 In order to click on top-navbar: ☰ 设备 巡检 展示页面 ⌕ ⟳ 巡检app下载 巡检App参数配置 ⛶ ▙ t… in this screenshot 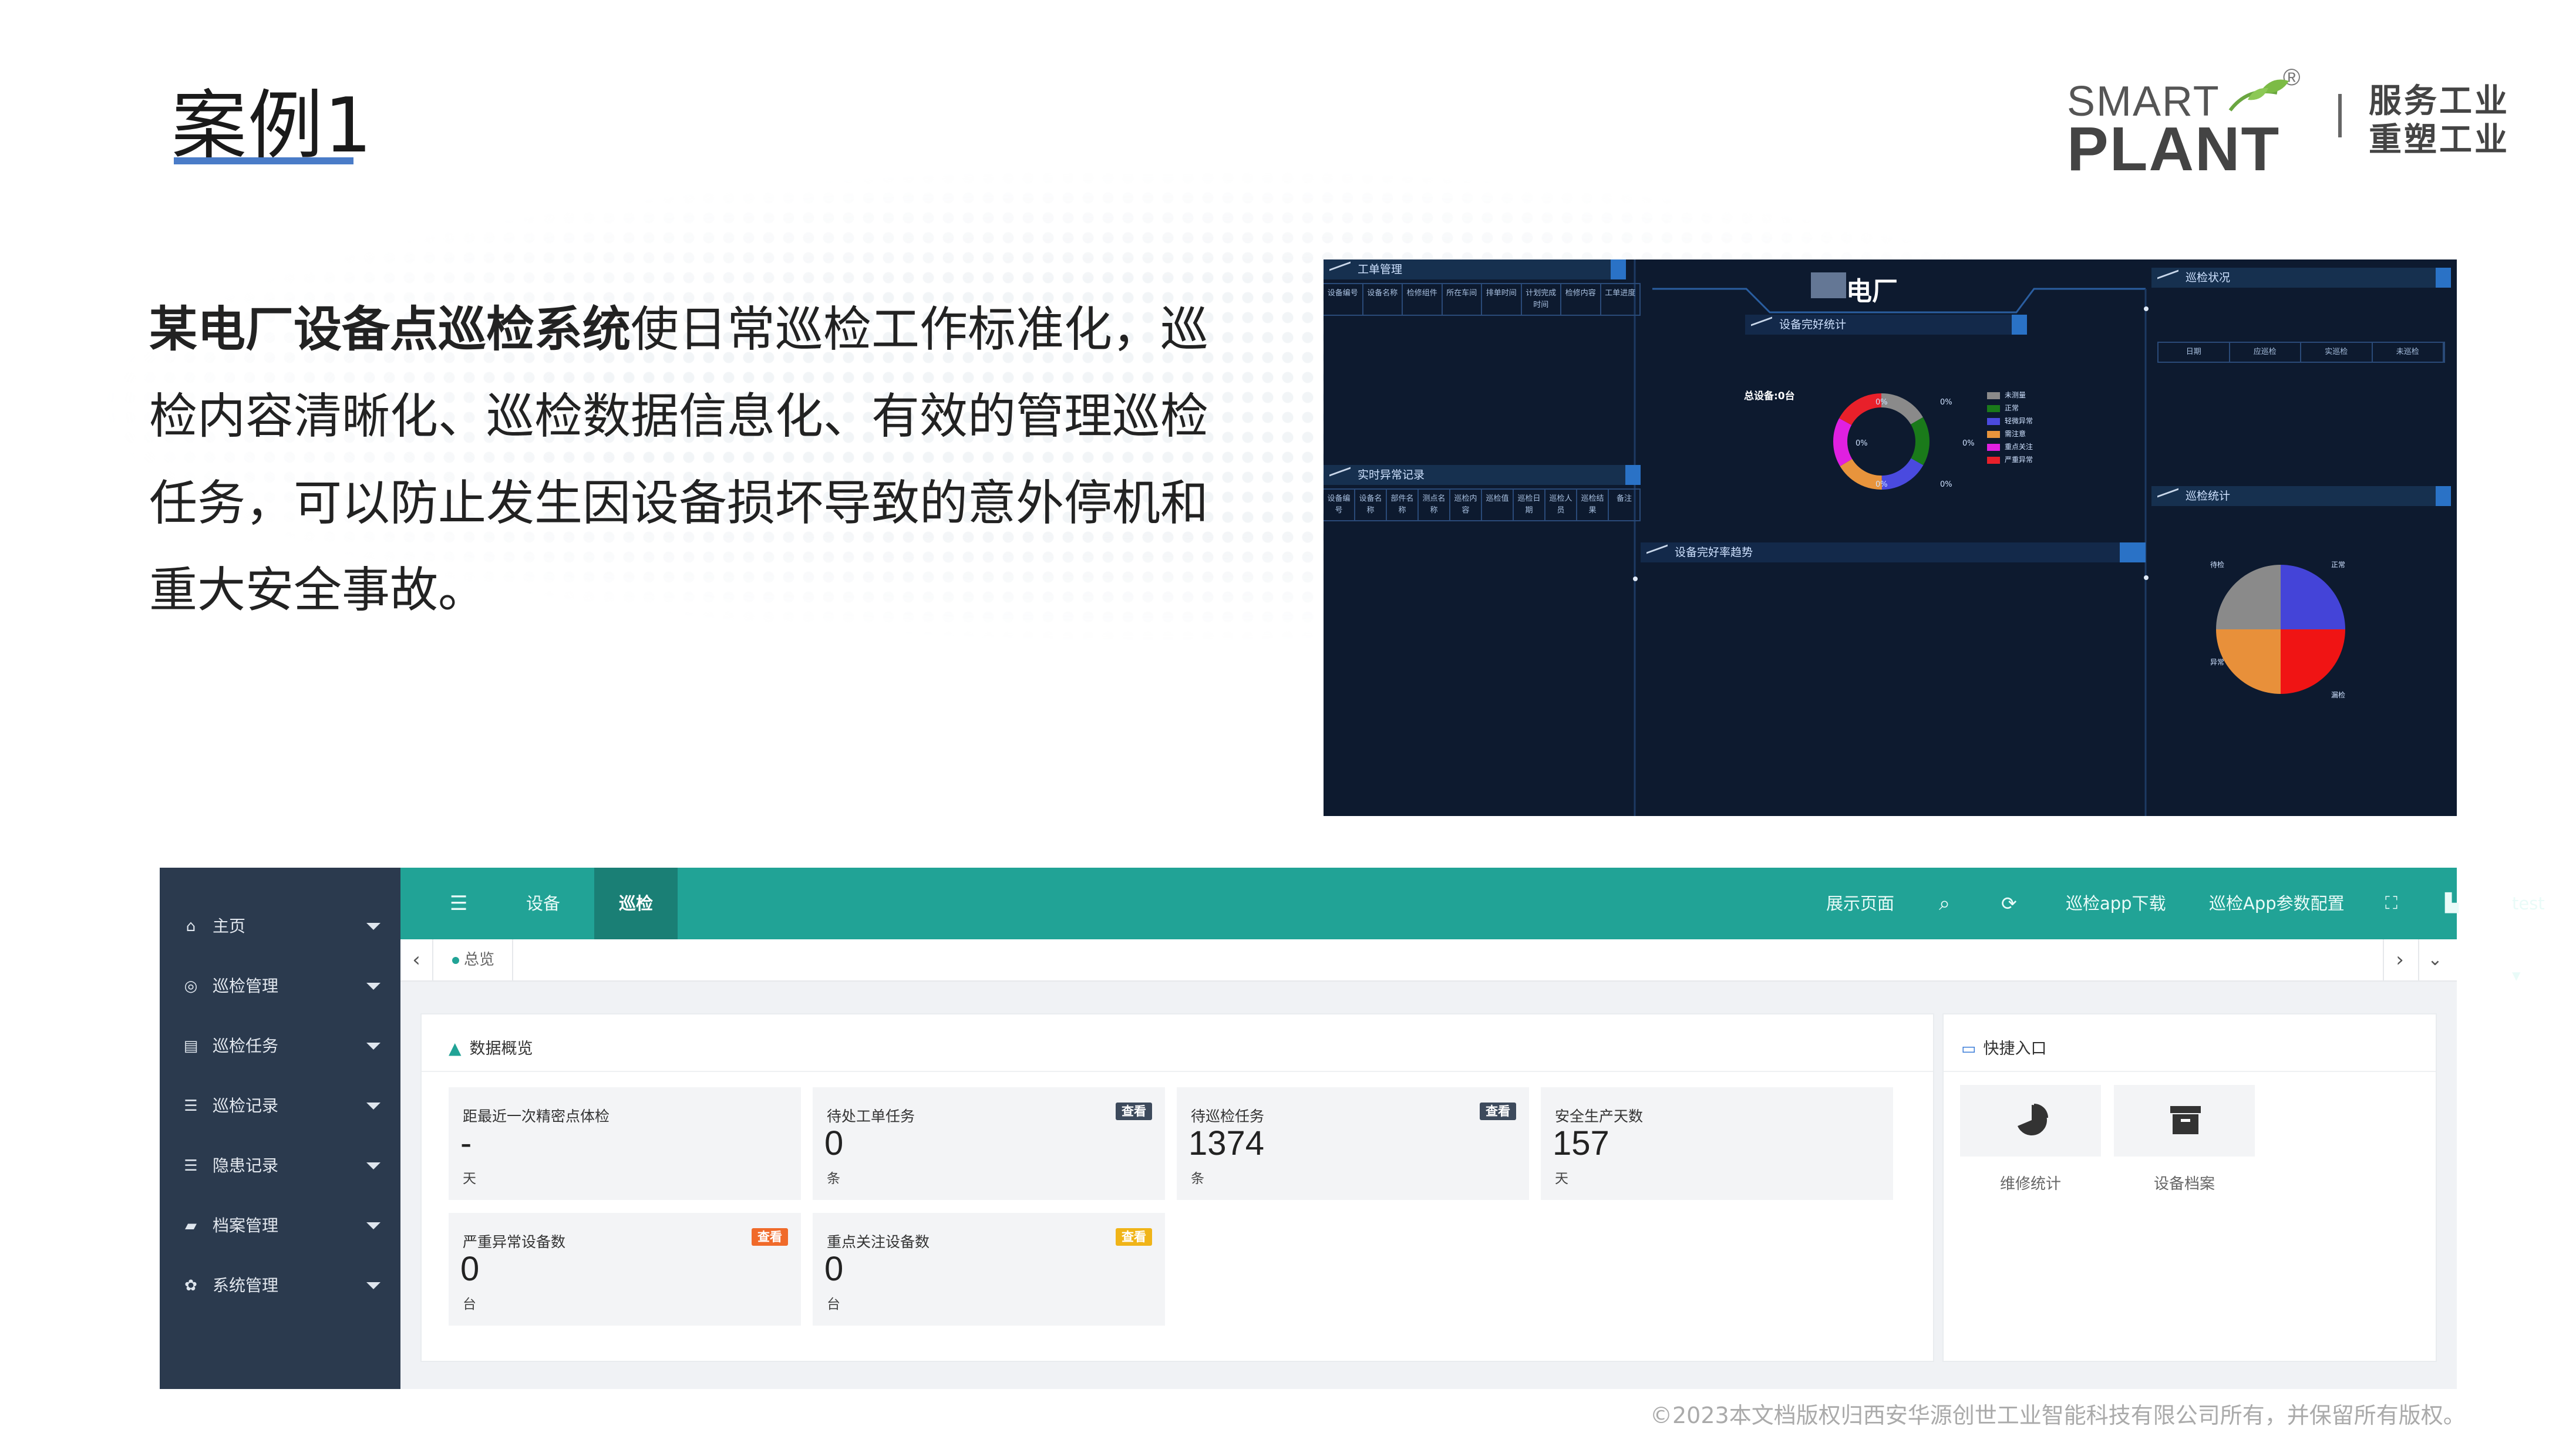, I will do `click(1472, 926)`.